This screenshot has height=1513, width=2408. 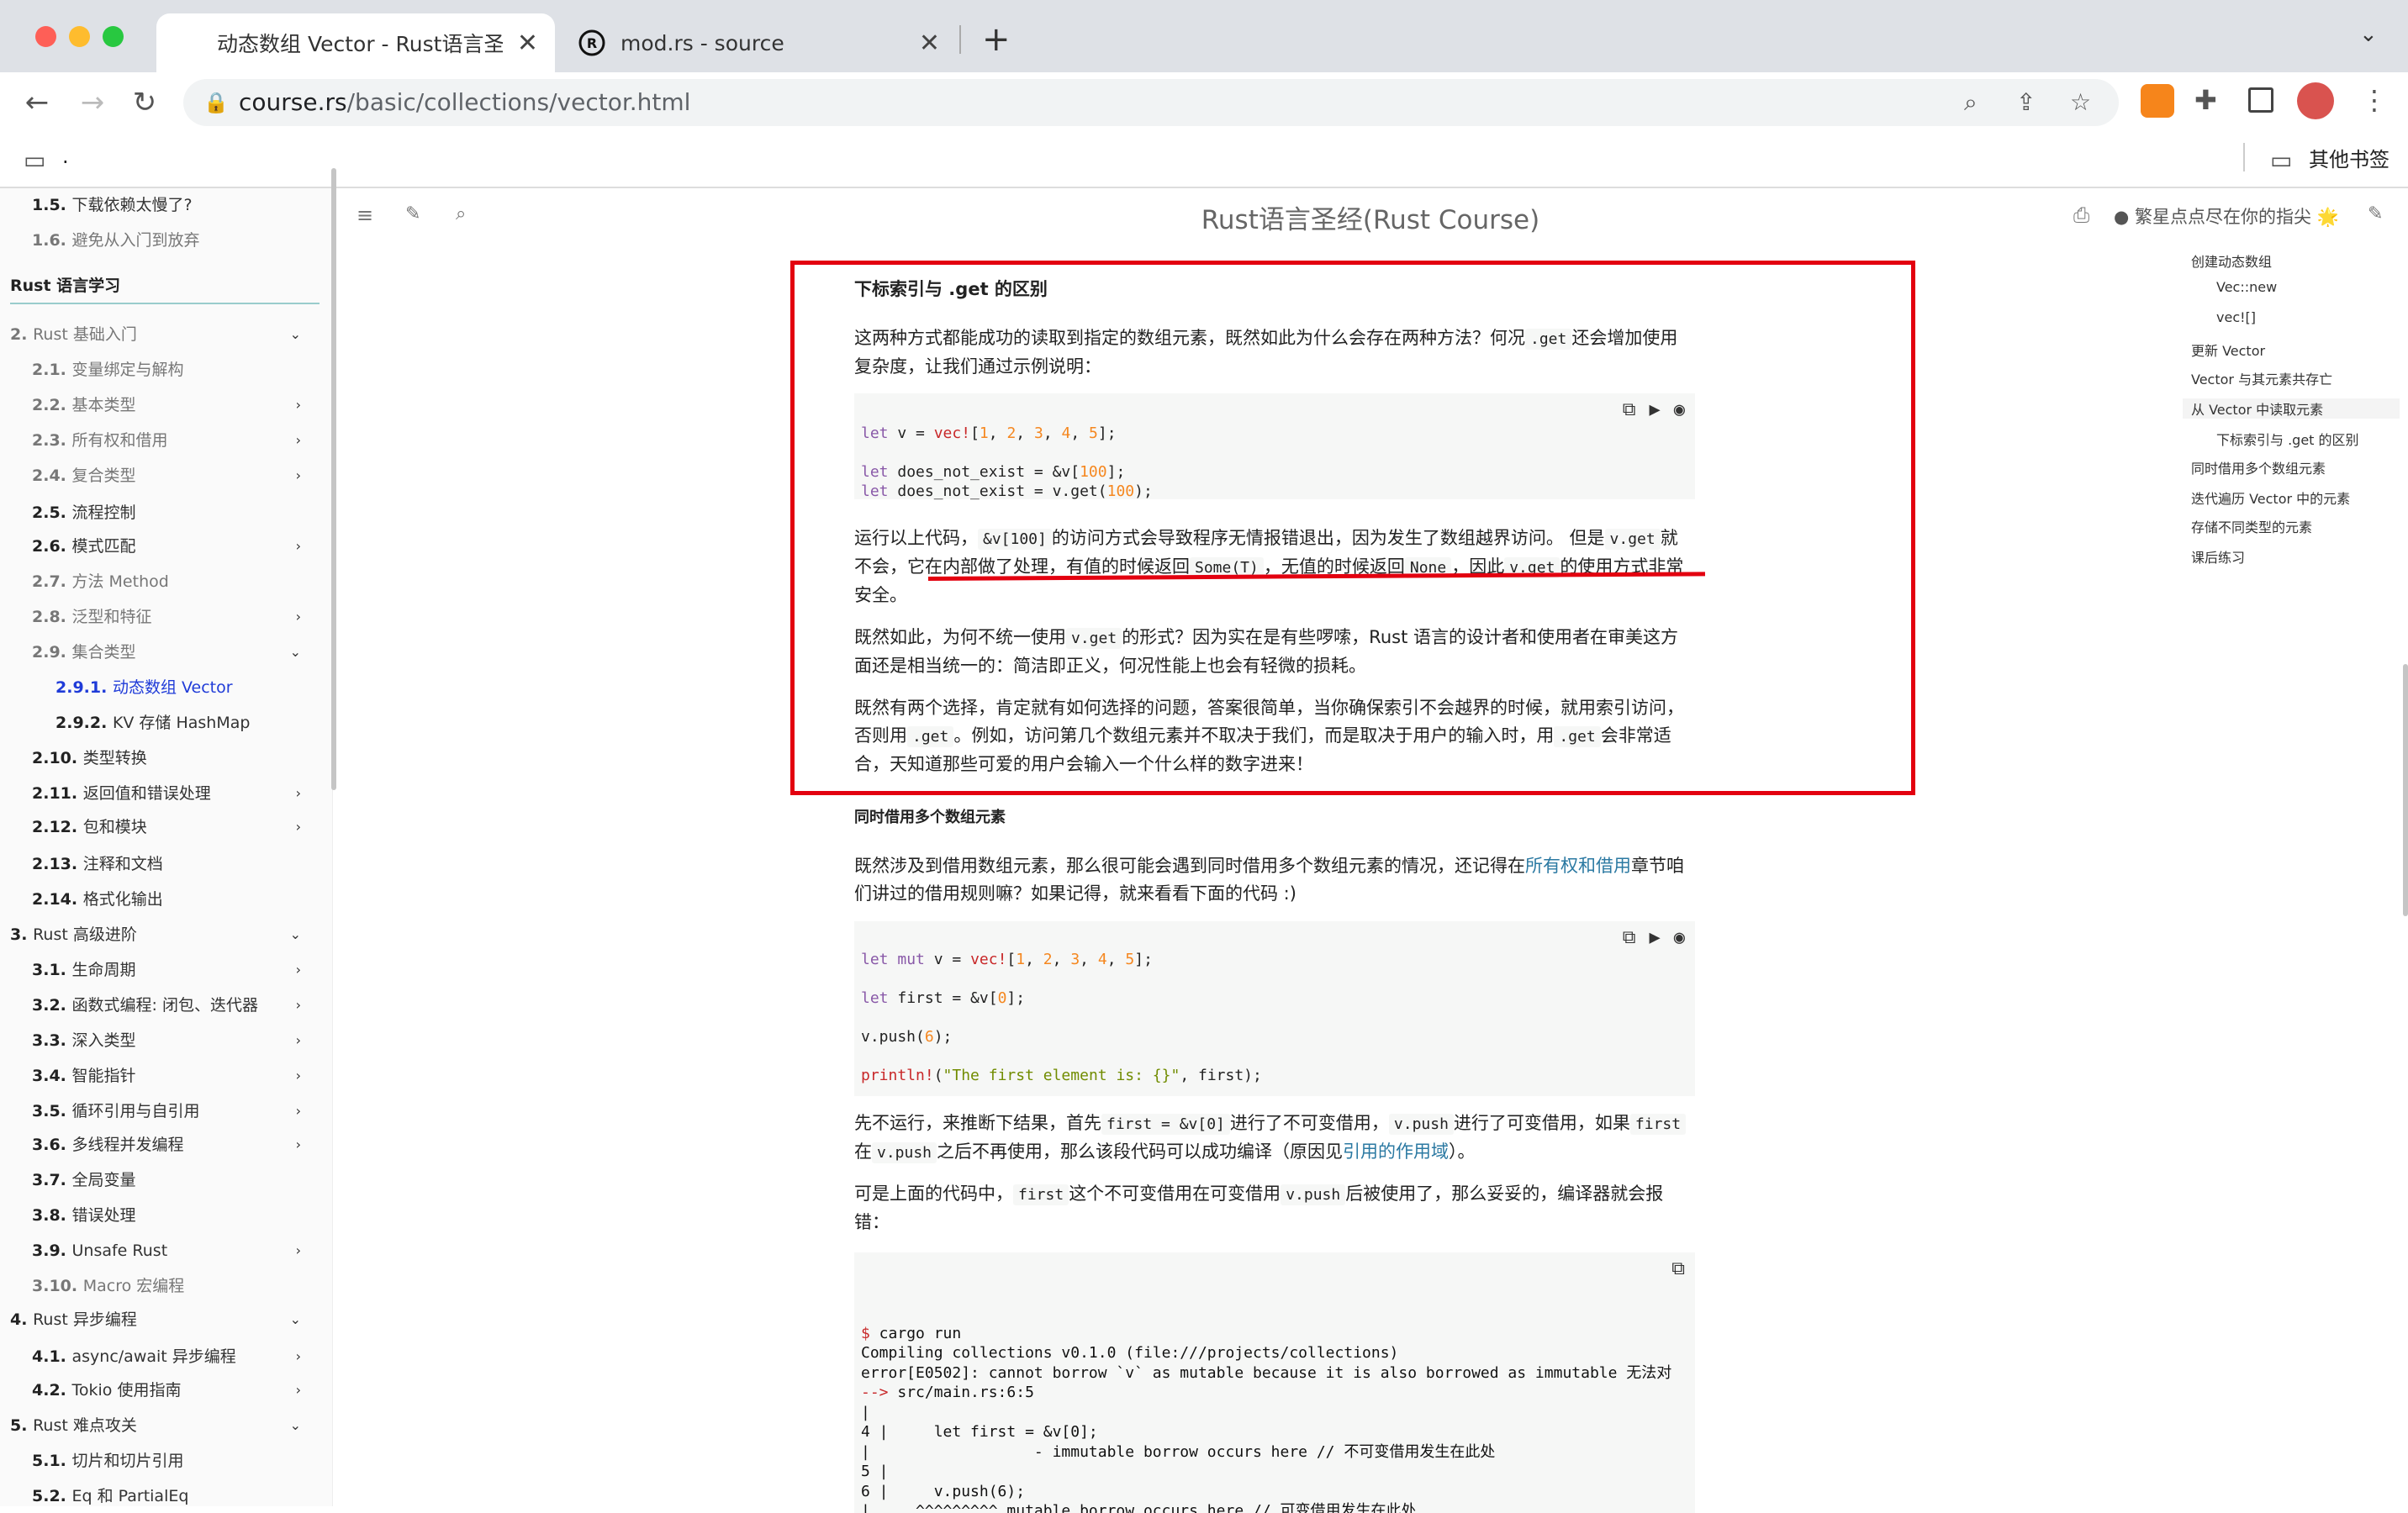 I want to click on sidebar-item: 3.3. 深入类型 ›, so click(x=160, y=1040).